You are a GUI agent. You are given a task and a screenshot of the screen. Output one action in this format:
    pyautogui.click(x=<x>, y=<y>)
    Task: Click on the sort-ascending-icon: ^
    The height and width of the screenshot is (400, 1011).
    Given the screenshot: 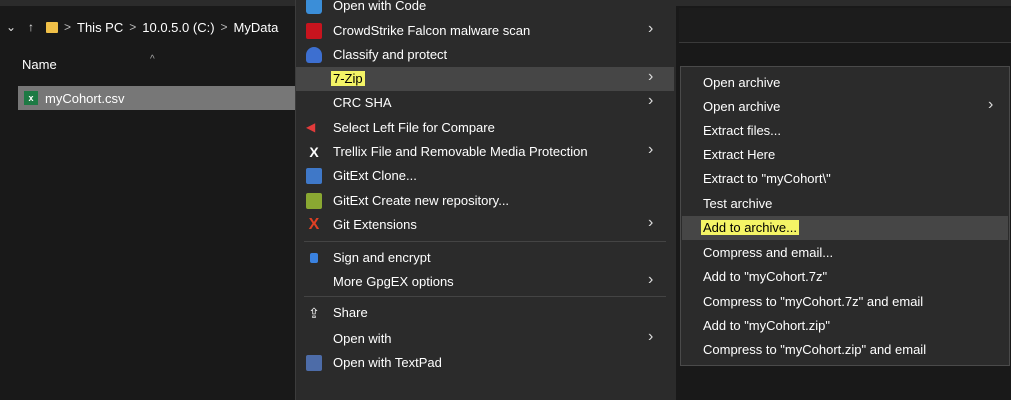 What is the action you would take?
    pyautogui.click(x=152, y=59)
    